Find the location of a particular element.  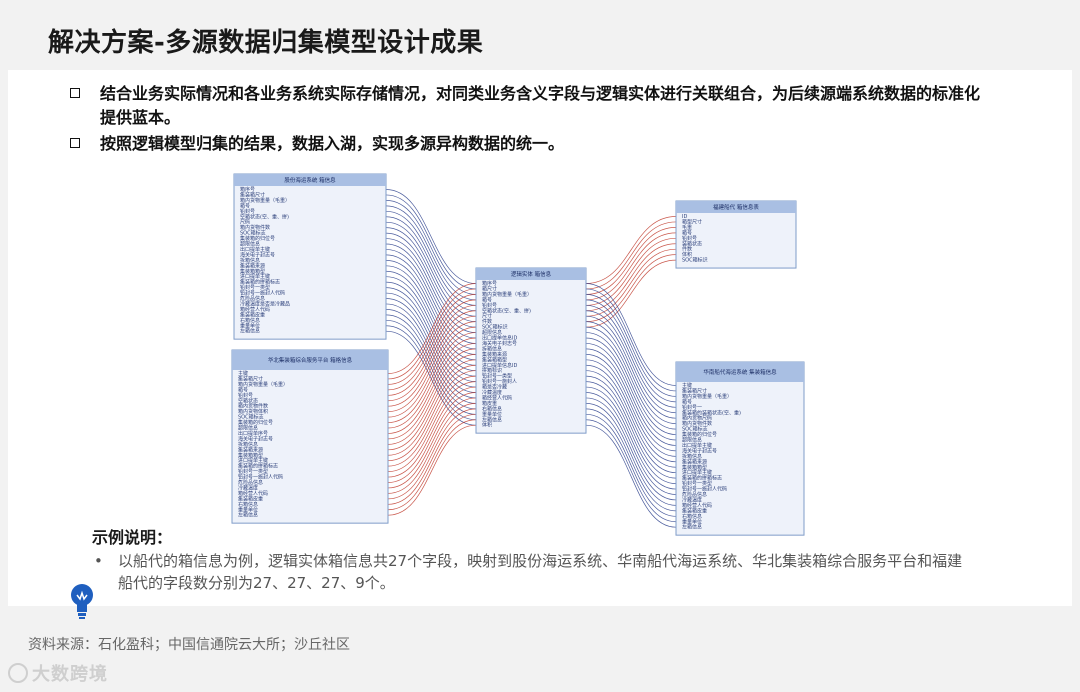

page-title: 解决方案-多源数据归集模型设计成果 is located at coordinates (266, 43).